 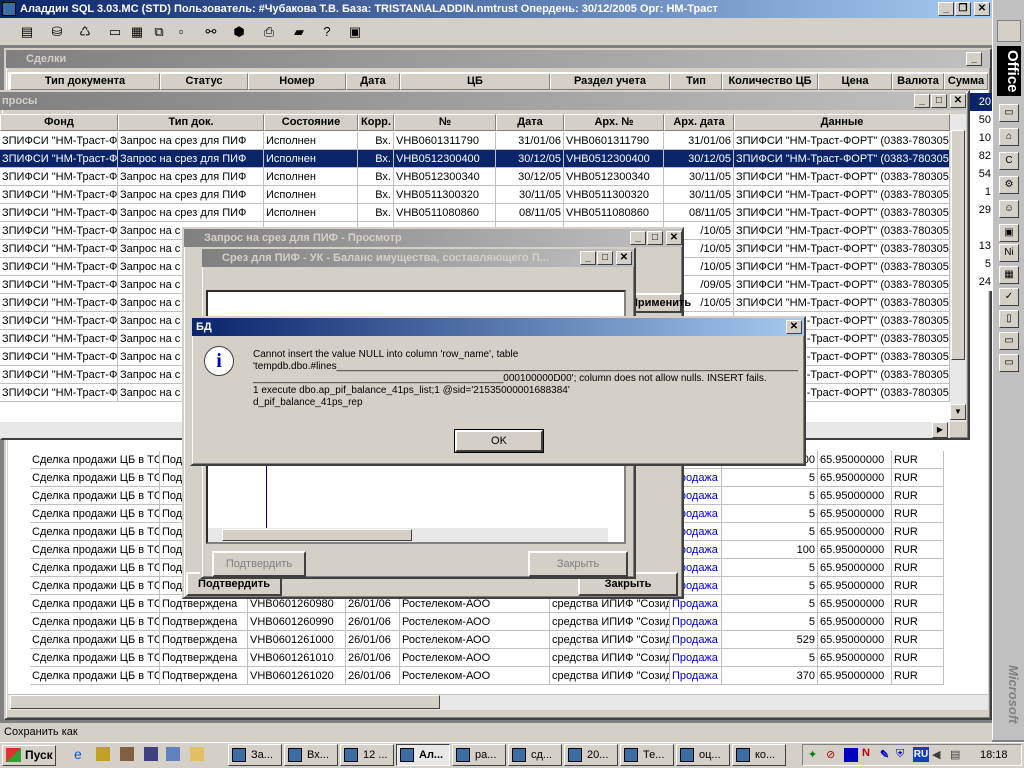 What do you see at coordinates (137, 32) in the screenshot?
I see `tile-icon: ▦` at bounding box center [137, 32].